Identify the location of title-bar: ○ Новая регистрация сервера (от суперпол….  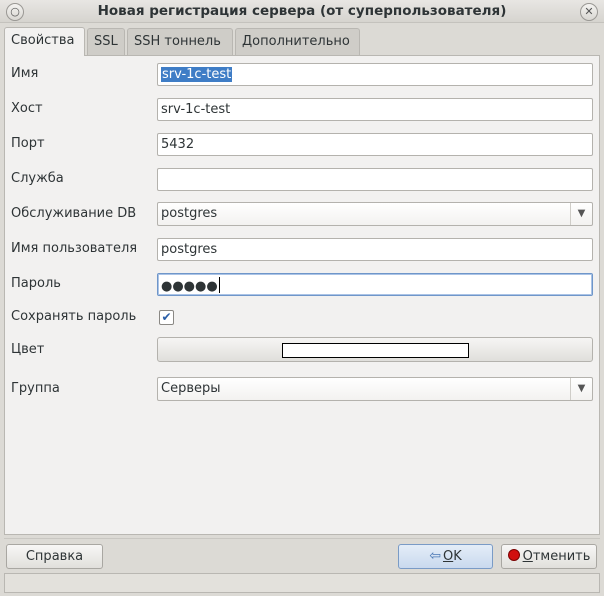
(302, 11).